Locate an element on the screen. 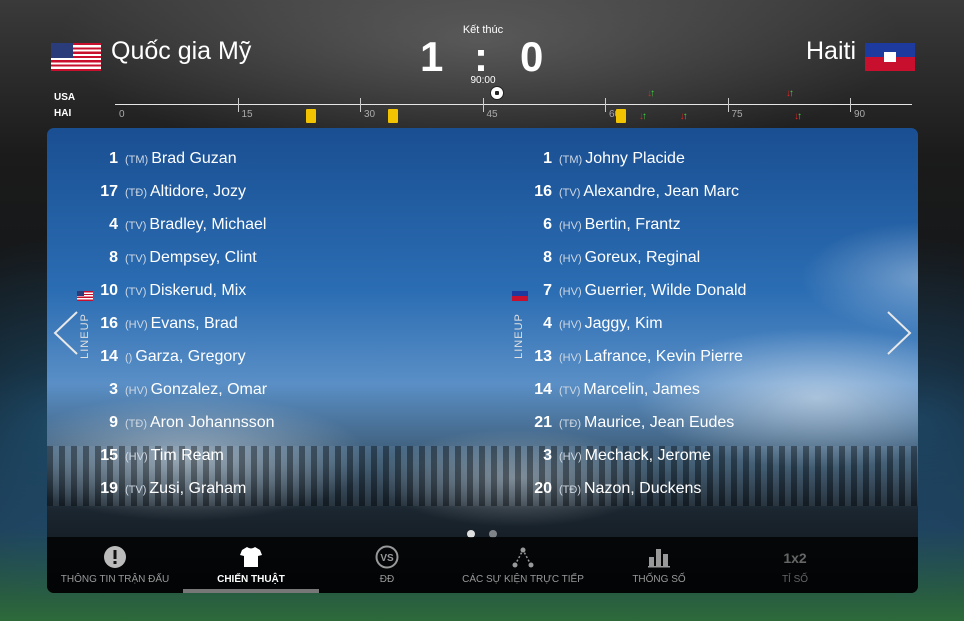 The image size is (964, 621). player-row: 19 (TV) Zusi, Graham is located at coordinates (162, 489).